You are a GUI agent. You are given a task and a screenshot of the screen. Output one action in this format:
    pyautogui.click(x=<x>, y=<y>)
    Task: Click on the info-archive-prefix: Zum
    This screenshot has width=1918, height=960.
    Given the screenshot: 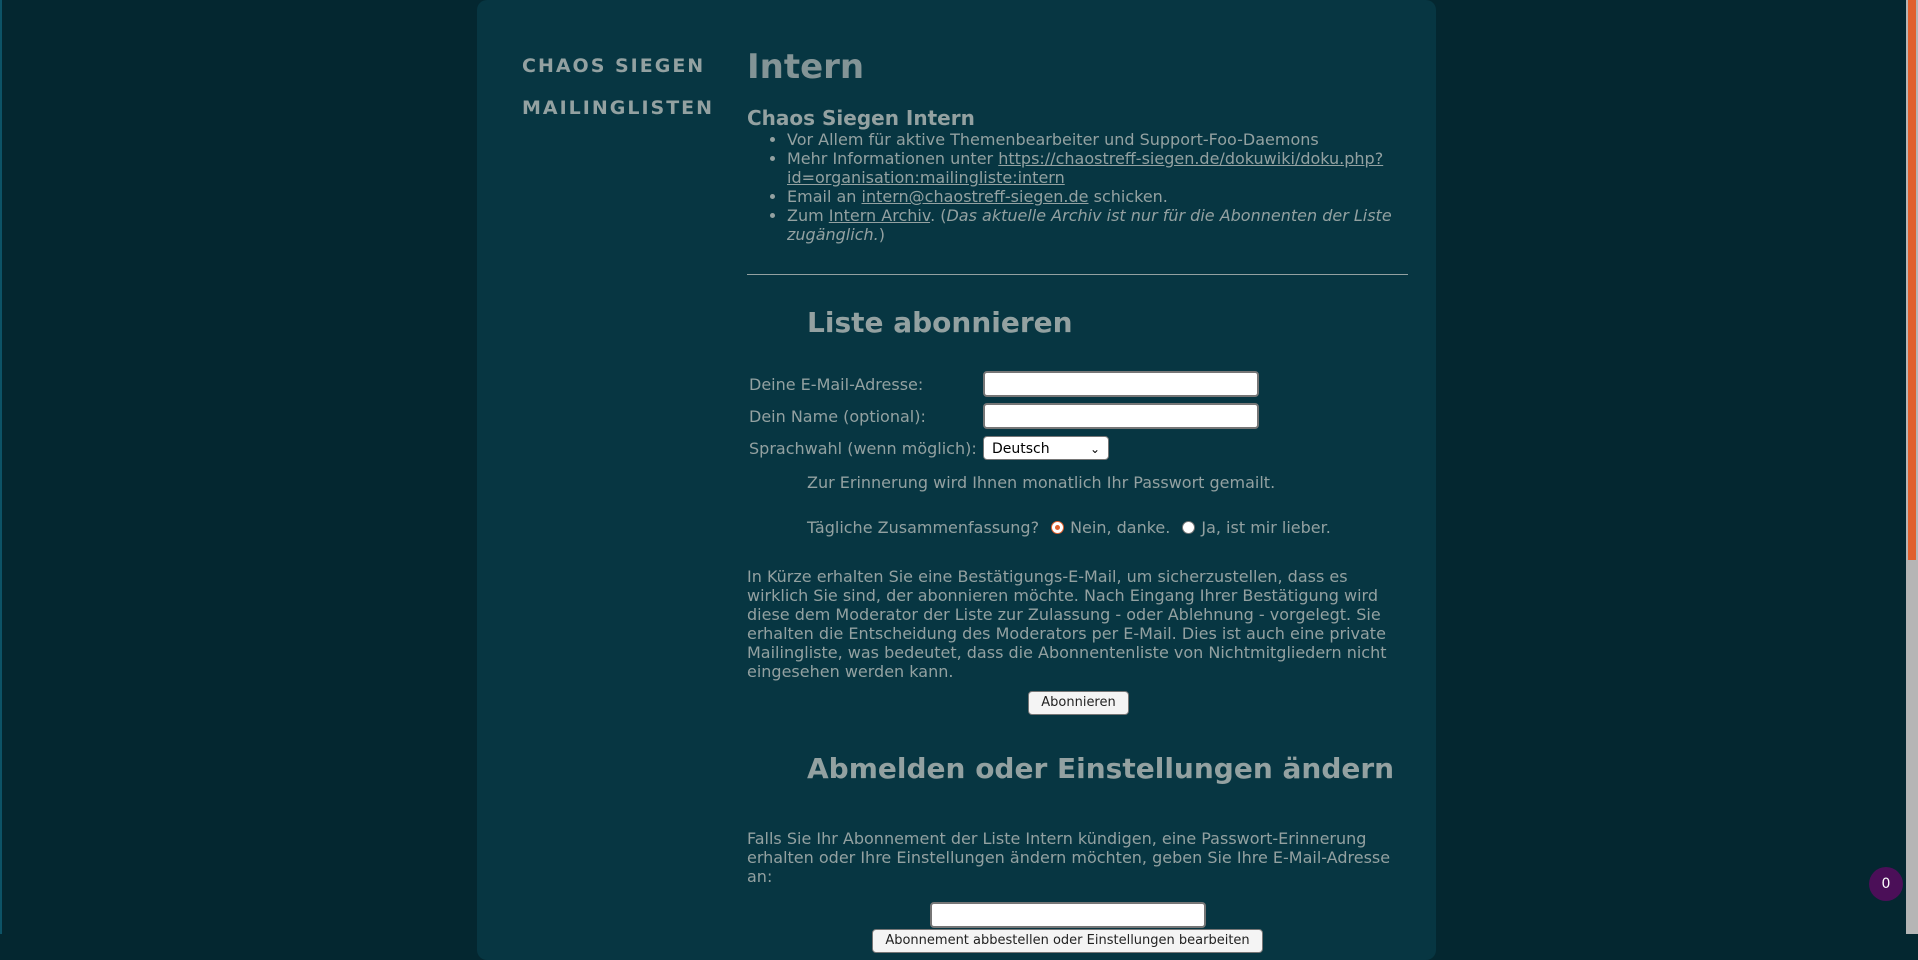 What is the action you would take?
    pyautogui.click(x=805, y=215)
    